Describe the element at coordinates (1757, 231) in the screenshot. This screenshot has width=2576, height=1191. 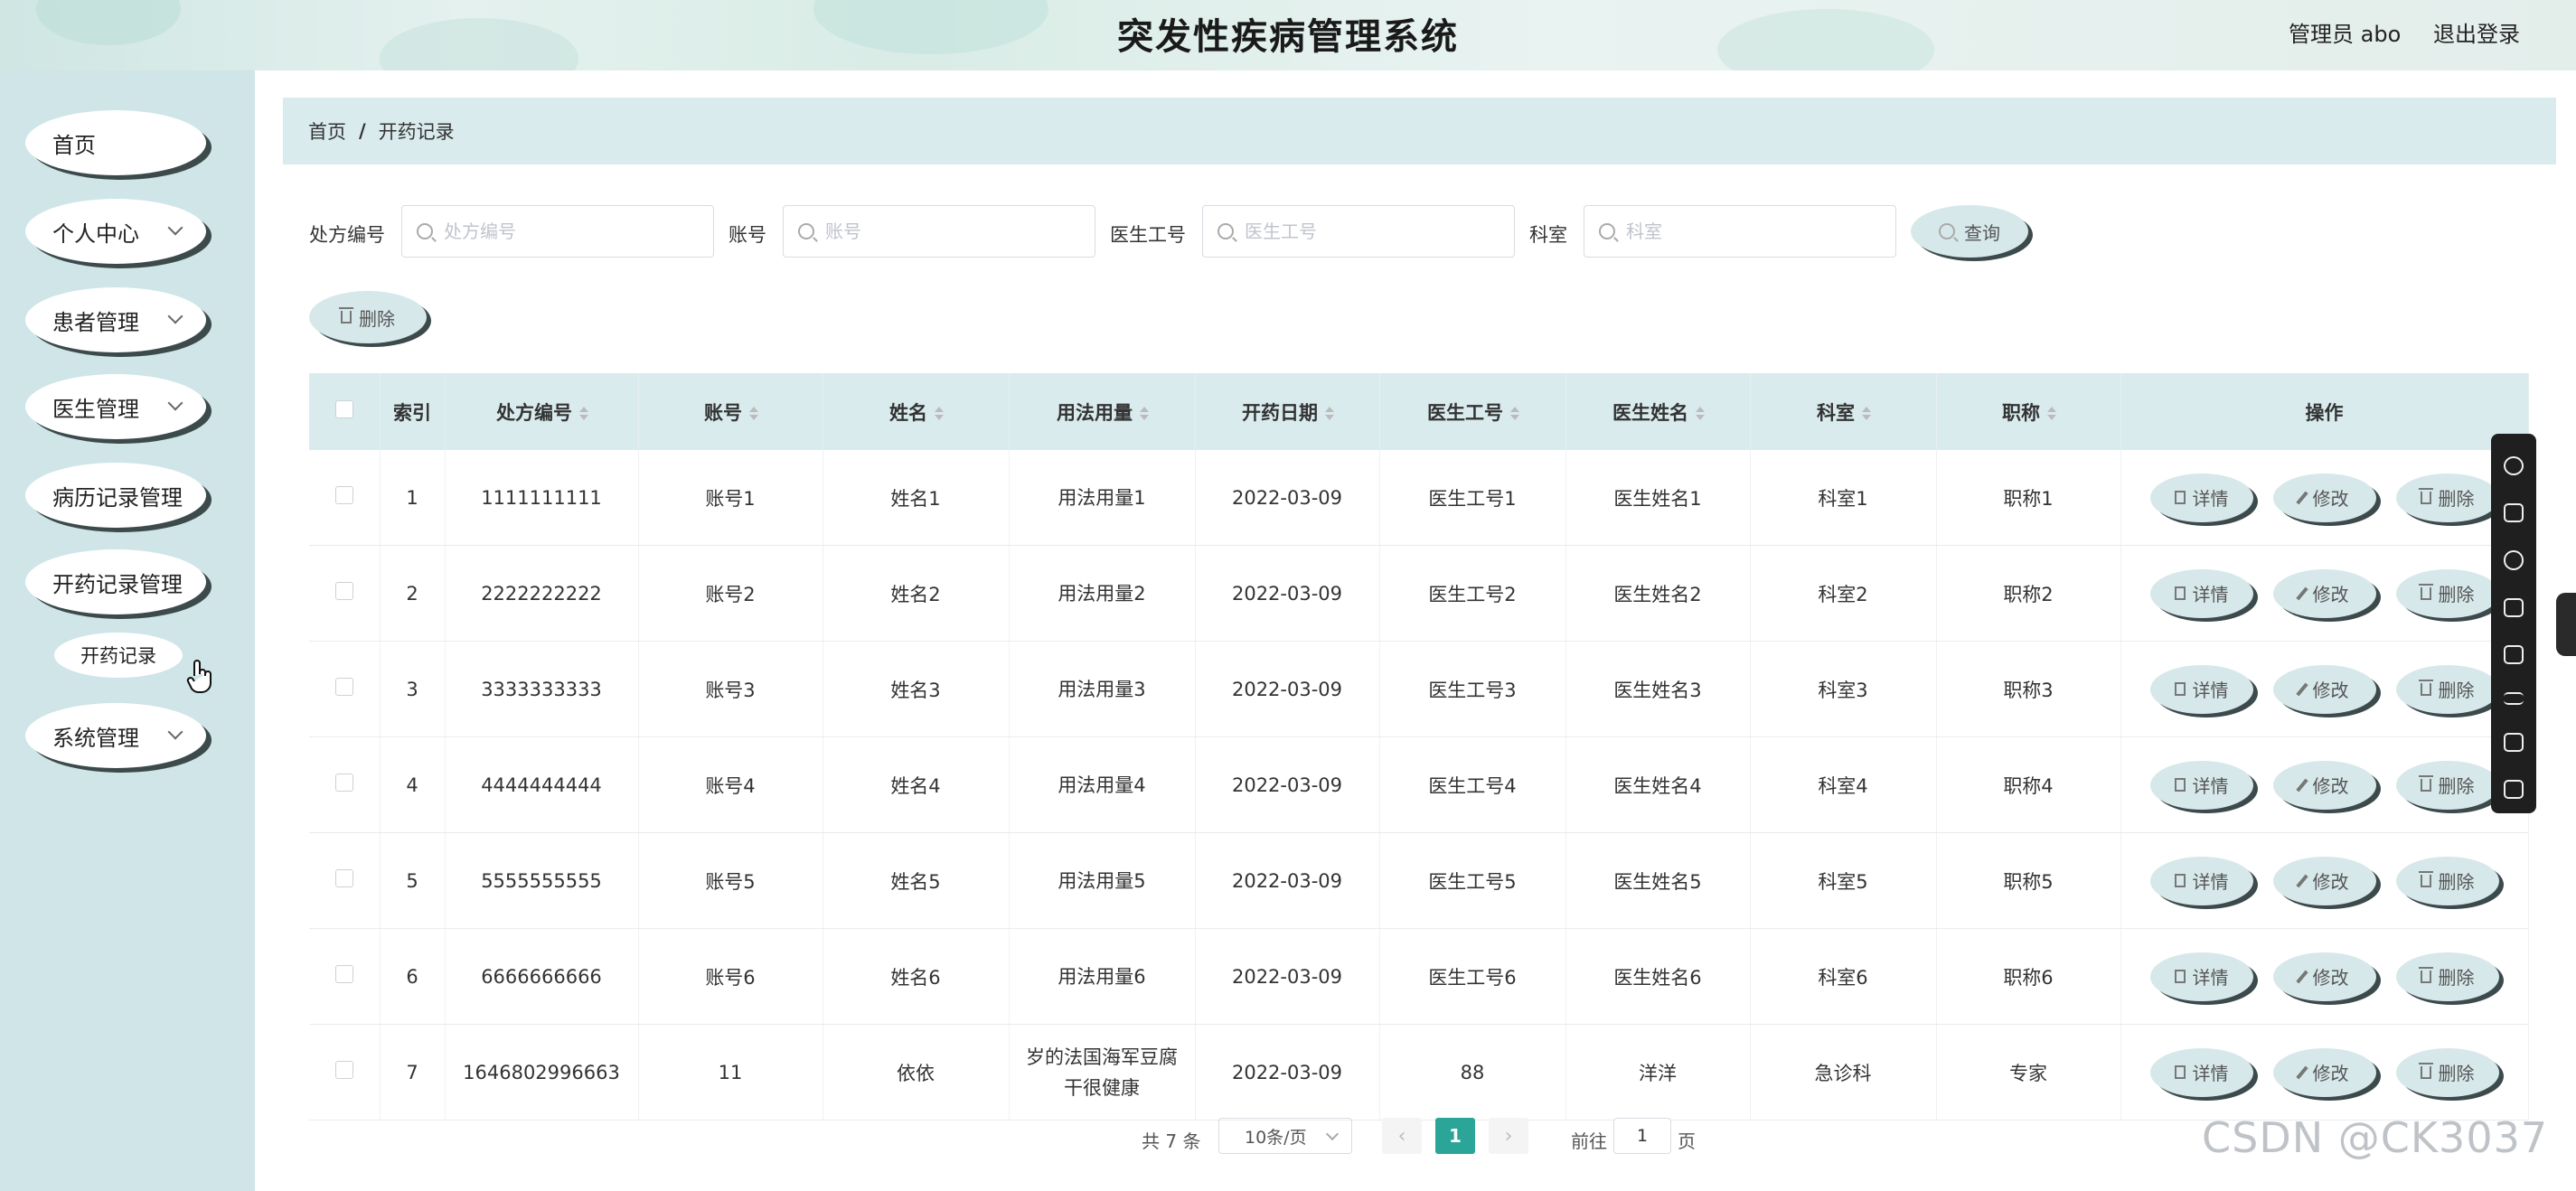
I see `department-input` at that location.